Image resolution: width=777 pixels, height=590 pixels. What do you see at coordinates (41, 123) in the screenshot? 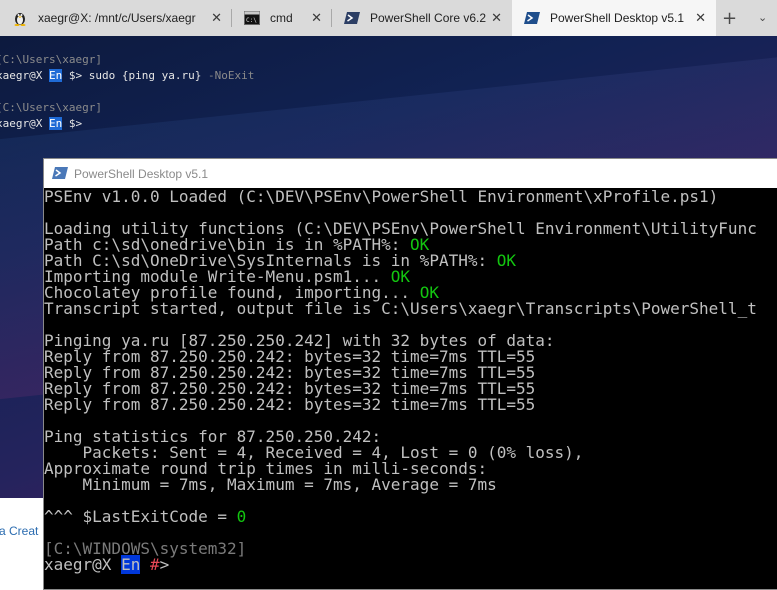
I see `bg-prompt-line: xaegr@X En $>` at bounding box center [41, 123].